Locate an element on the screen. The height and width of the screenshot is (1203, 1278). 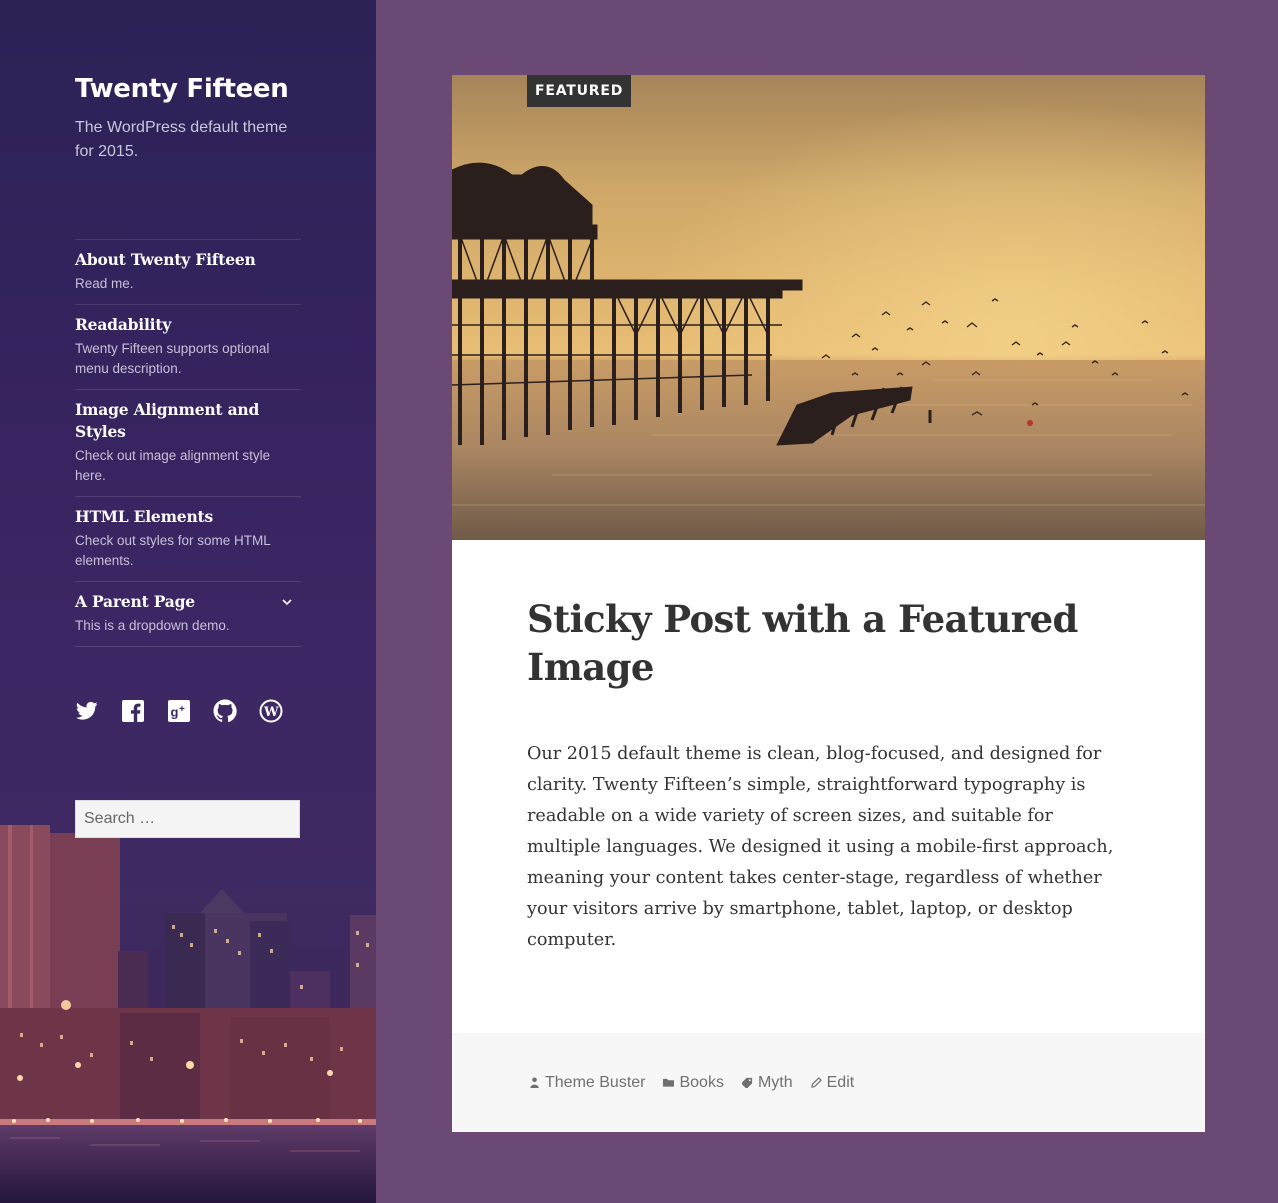
search-input is located at coordinates (187, 819).